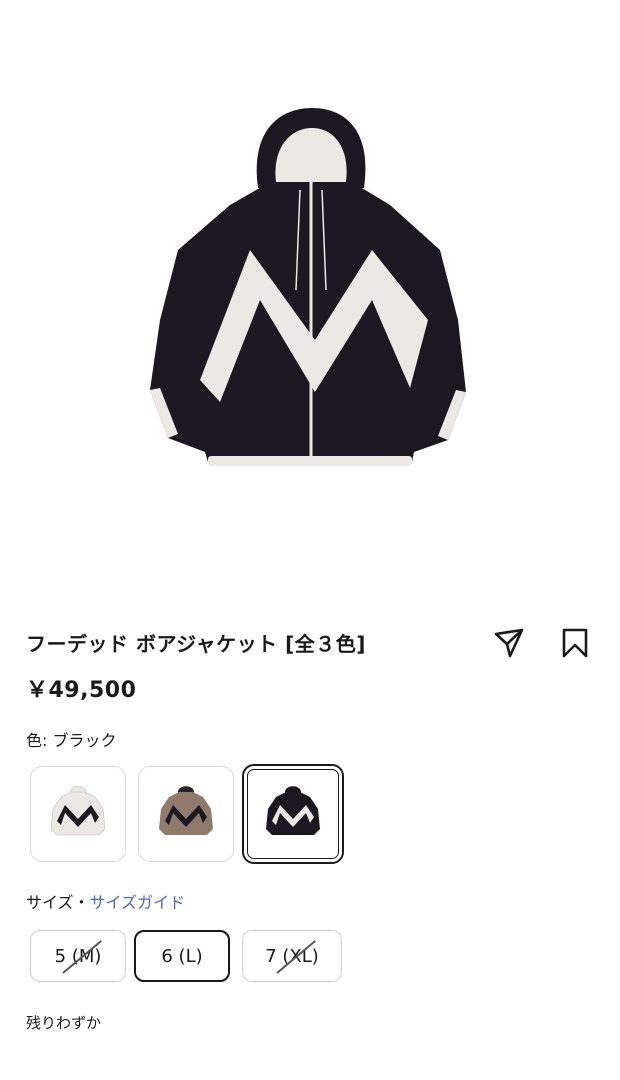 The image size is (620, 1080). I want to click on size-option-5m: 5 (M), so click(78, 956).